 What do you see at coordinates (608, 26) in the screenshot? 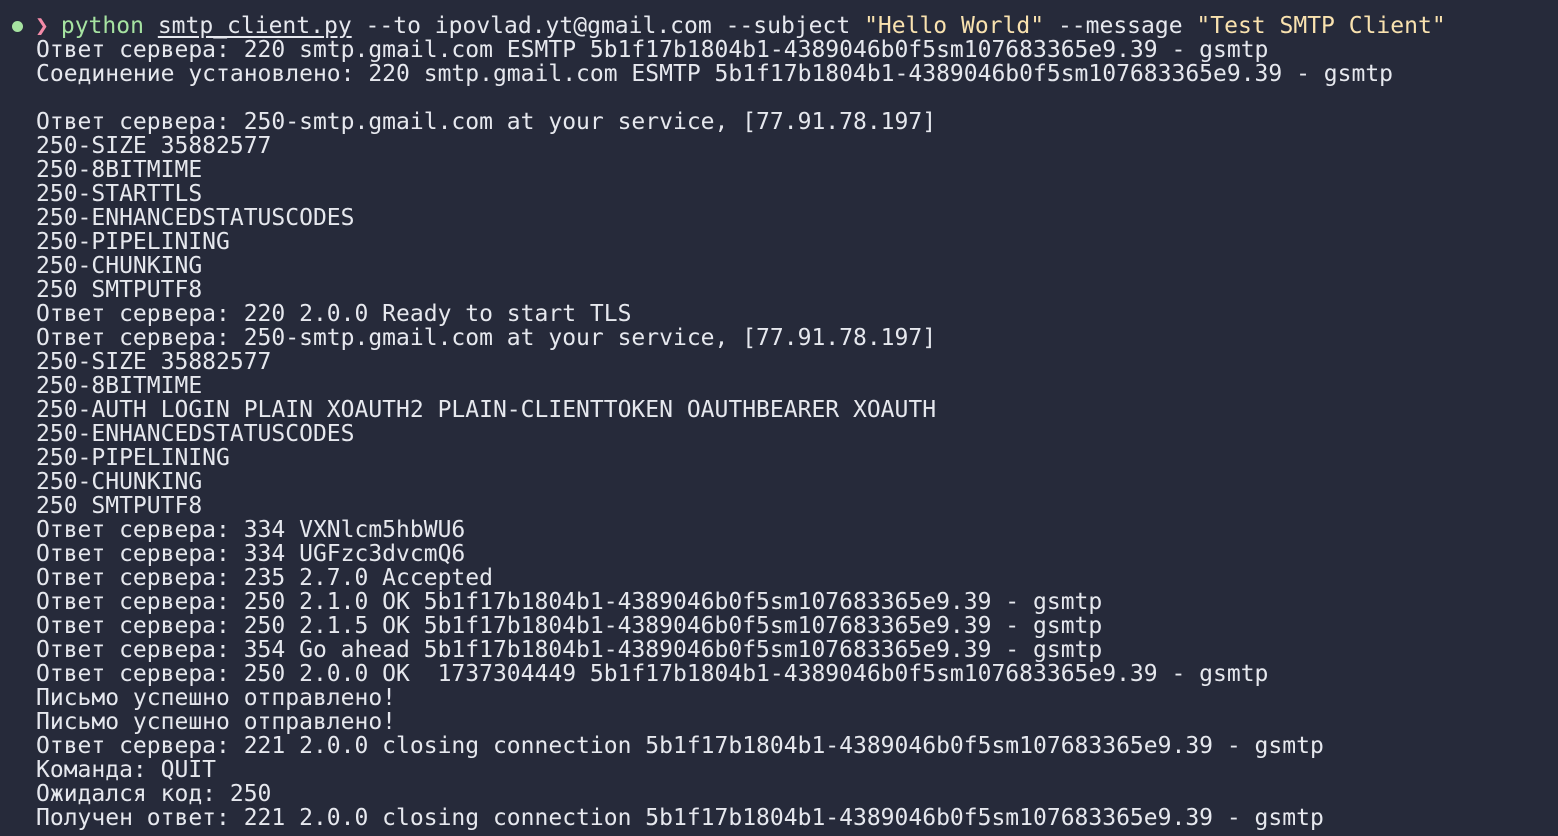
I see `command-argument: --to ipovlad.yt@gmail.com --subject` at bounding box center [608, 26].